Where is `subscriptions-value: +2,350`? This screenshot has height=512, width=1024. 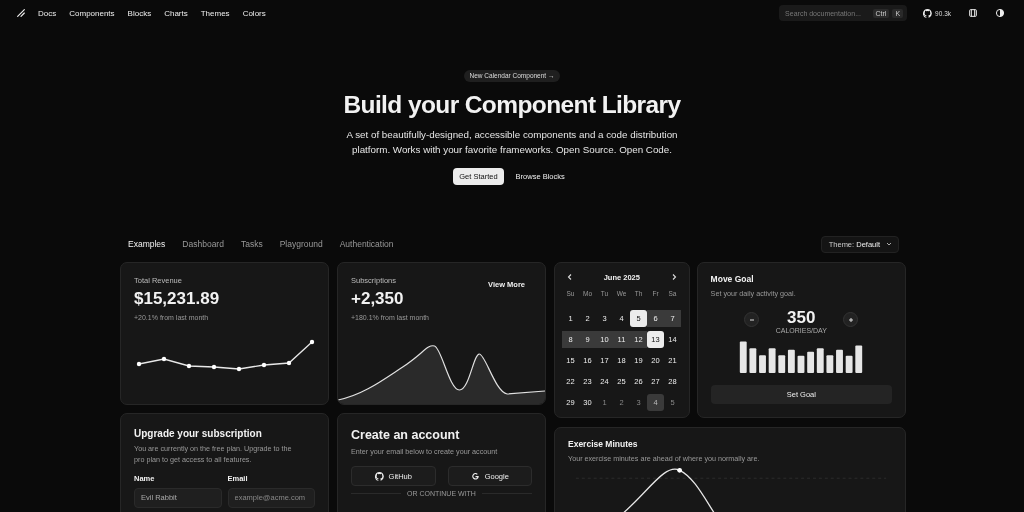
subscriptions-value: +2,350 is located at coordinates (378, 299).